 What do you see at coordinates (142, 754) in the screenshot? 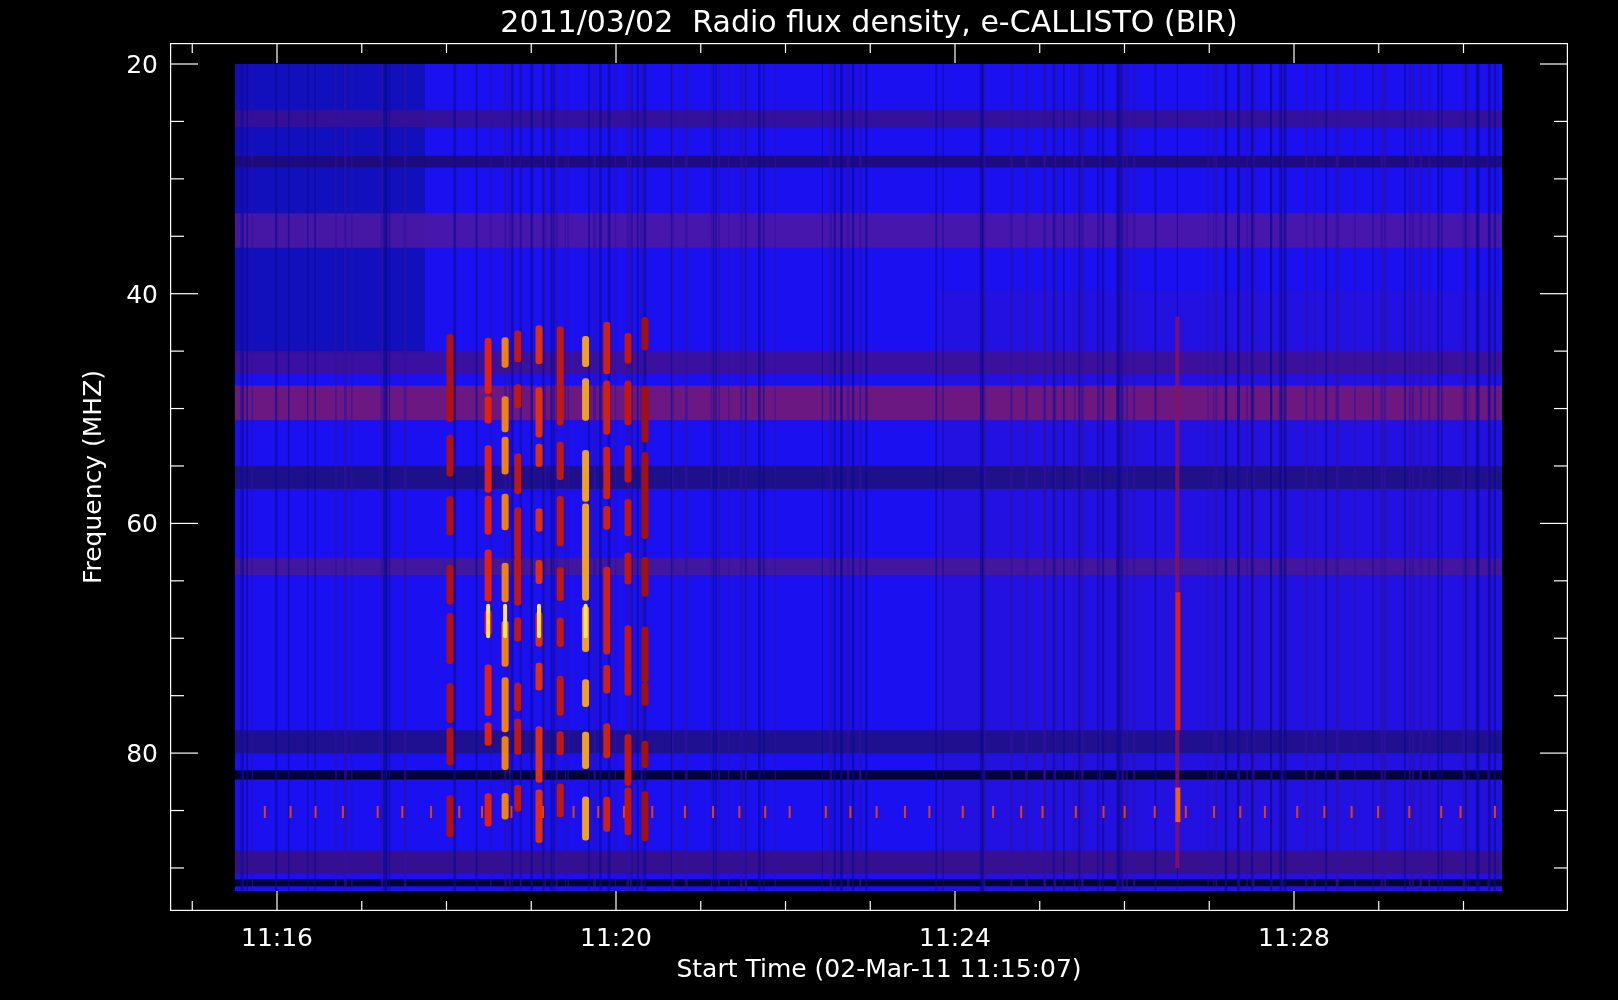
I see `tick-label: 80` at bounding box center [142, 754].